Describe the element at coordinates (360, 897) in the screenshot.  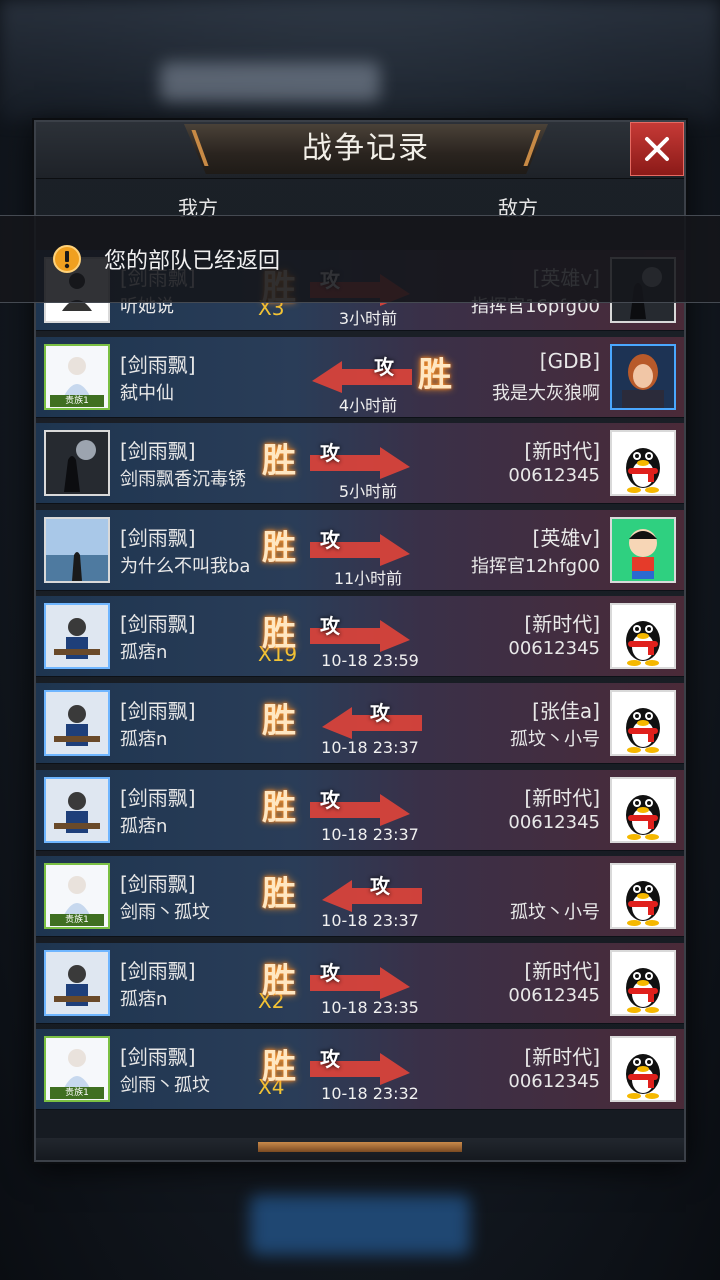
I see `battle-record-row: 贵族1 [剑雨飘] 剑雨丶孤坟 孤坟丶小号 10-18 23:37 胜攻` at that location.